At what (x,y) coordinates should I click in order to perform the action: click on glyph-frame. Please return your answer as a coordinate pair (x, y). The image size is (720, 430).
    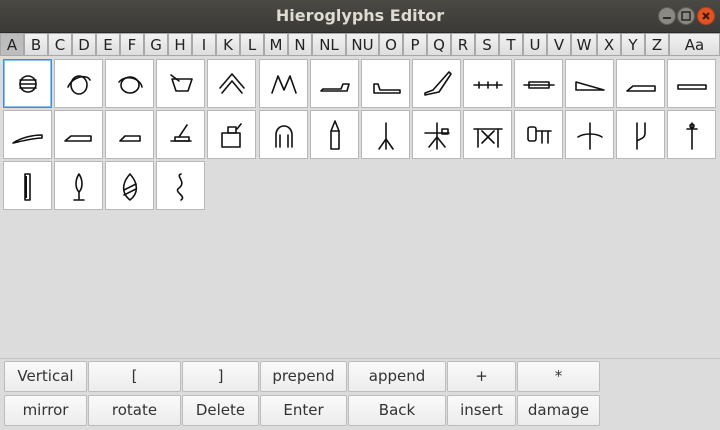
    Looking at the image, I should click on (487, 134).